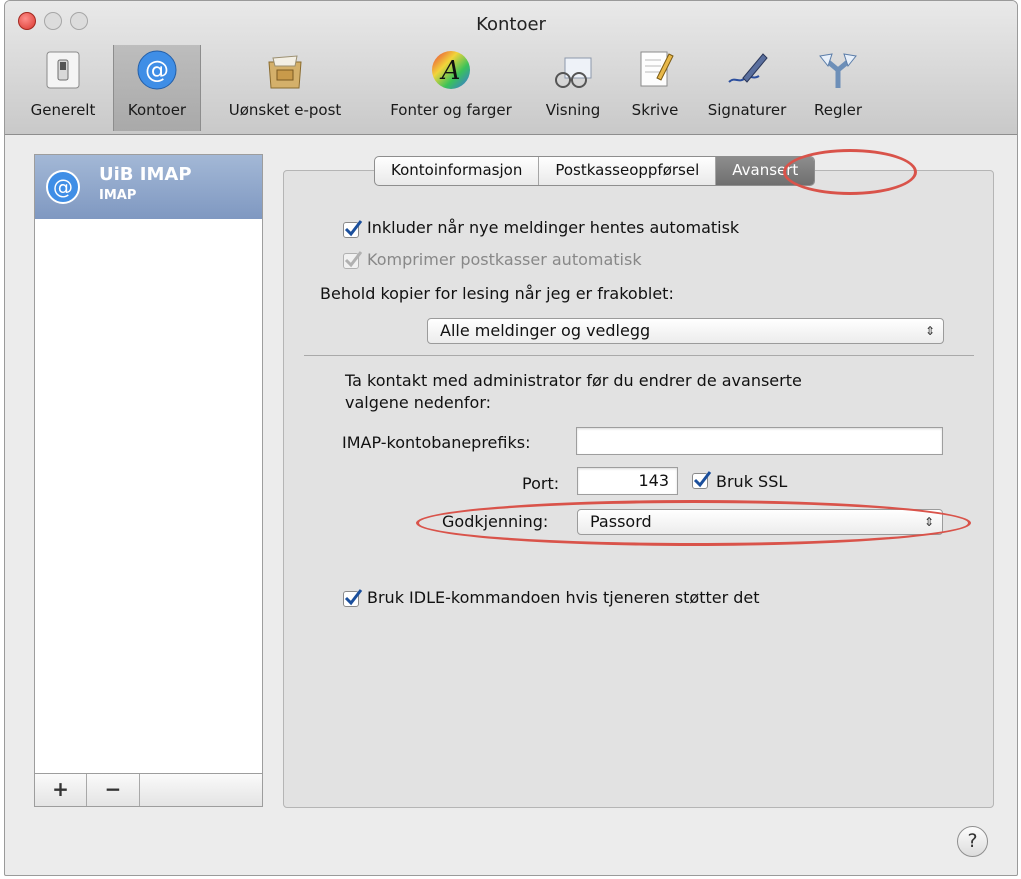  What do you see at coordinates (145, 174) in the screenshot?
I see `account-name: UiB IMAP` at bounding box center [145, 174].